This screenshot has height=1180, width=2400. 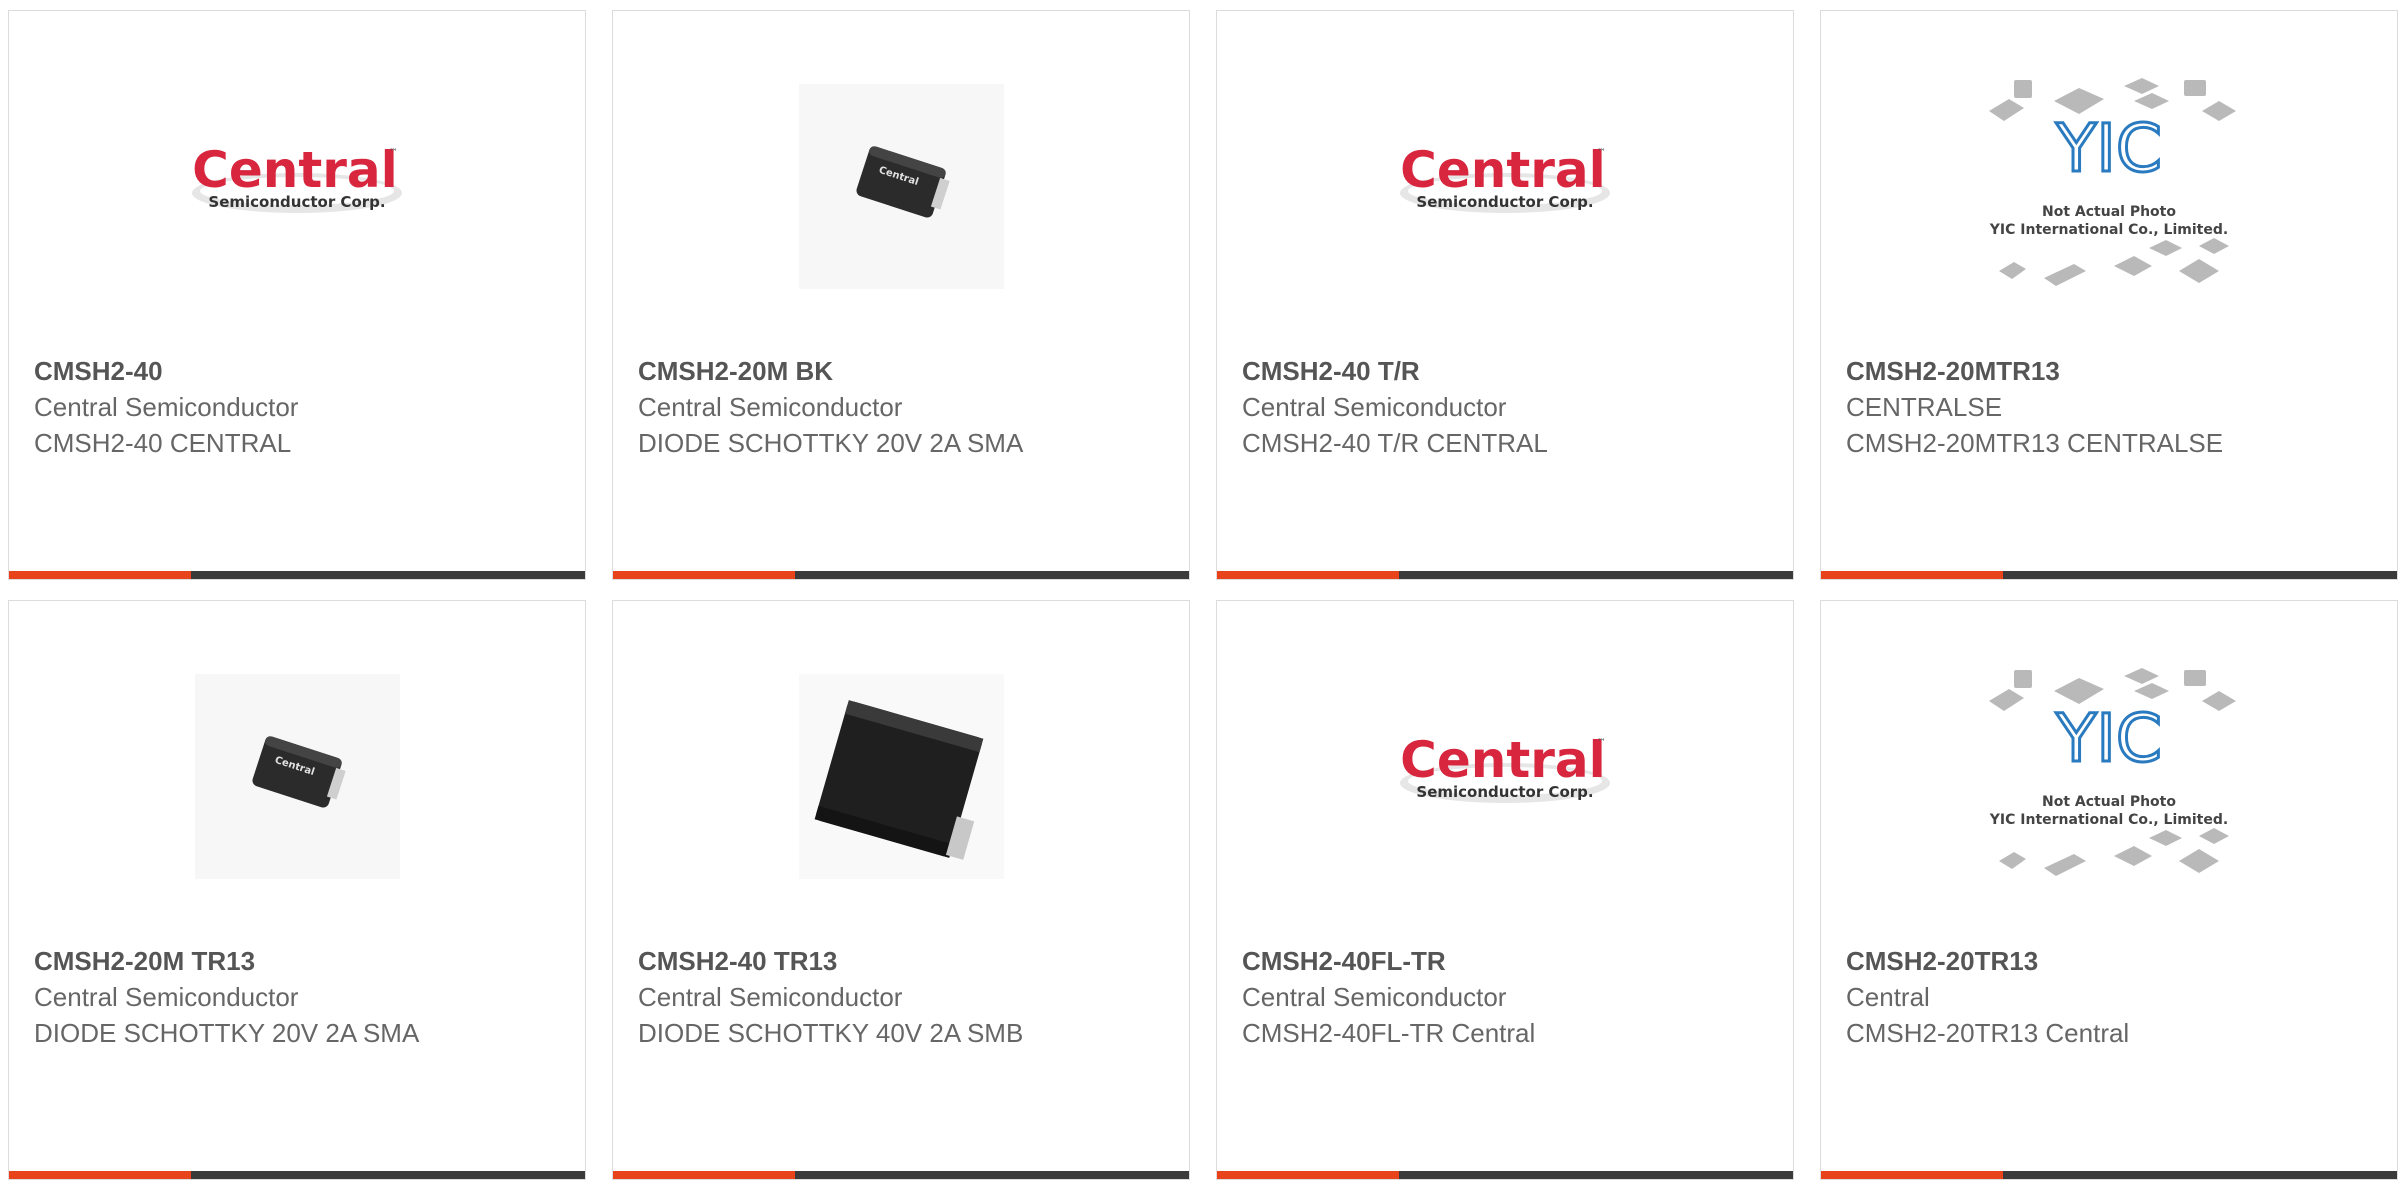 I want to click on part-number: CMSH2-20M TR13, so click(x=299, y=961).